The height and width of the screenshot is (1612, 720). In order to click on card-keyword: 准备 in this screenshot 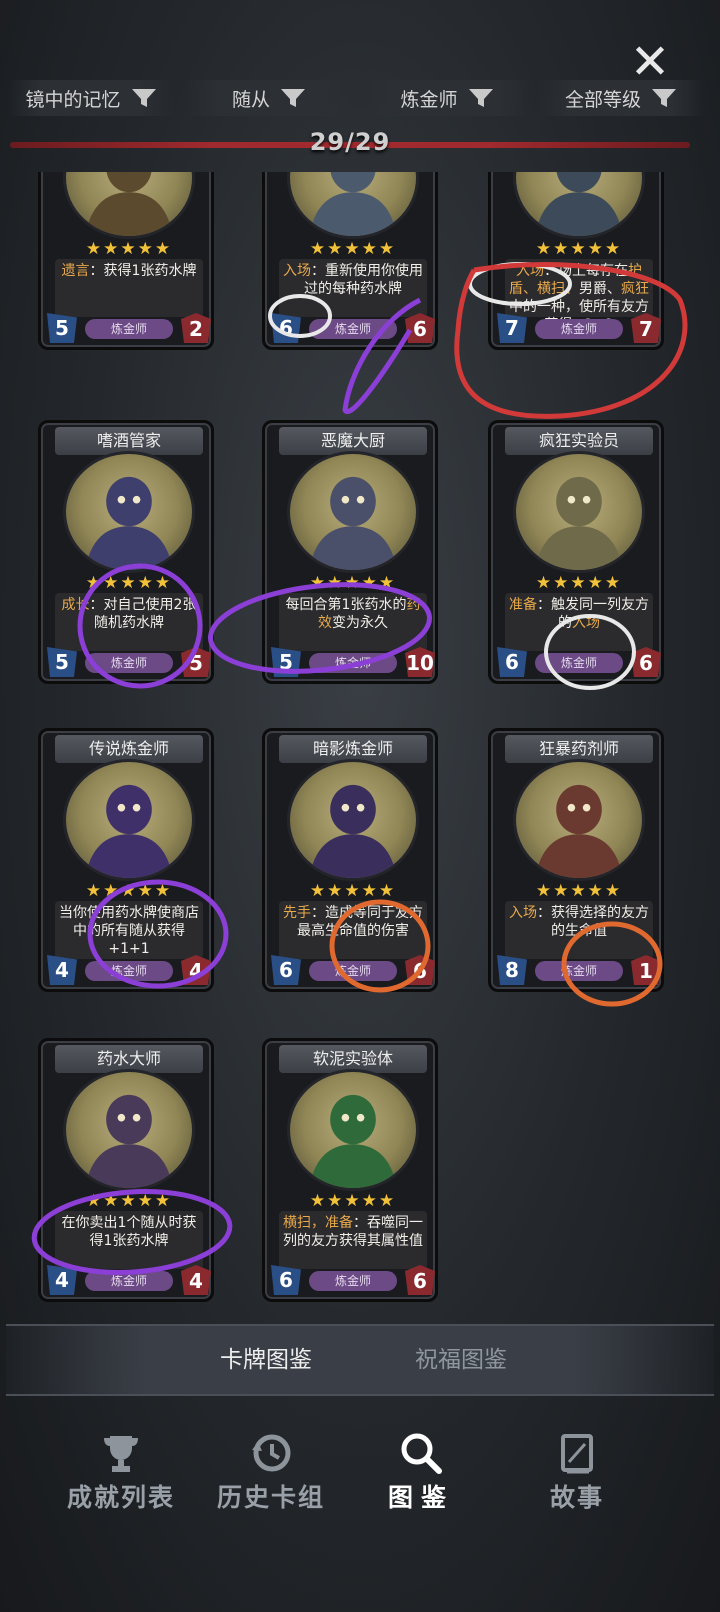, I will do `click(523, 605)`.